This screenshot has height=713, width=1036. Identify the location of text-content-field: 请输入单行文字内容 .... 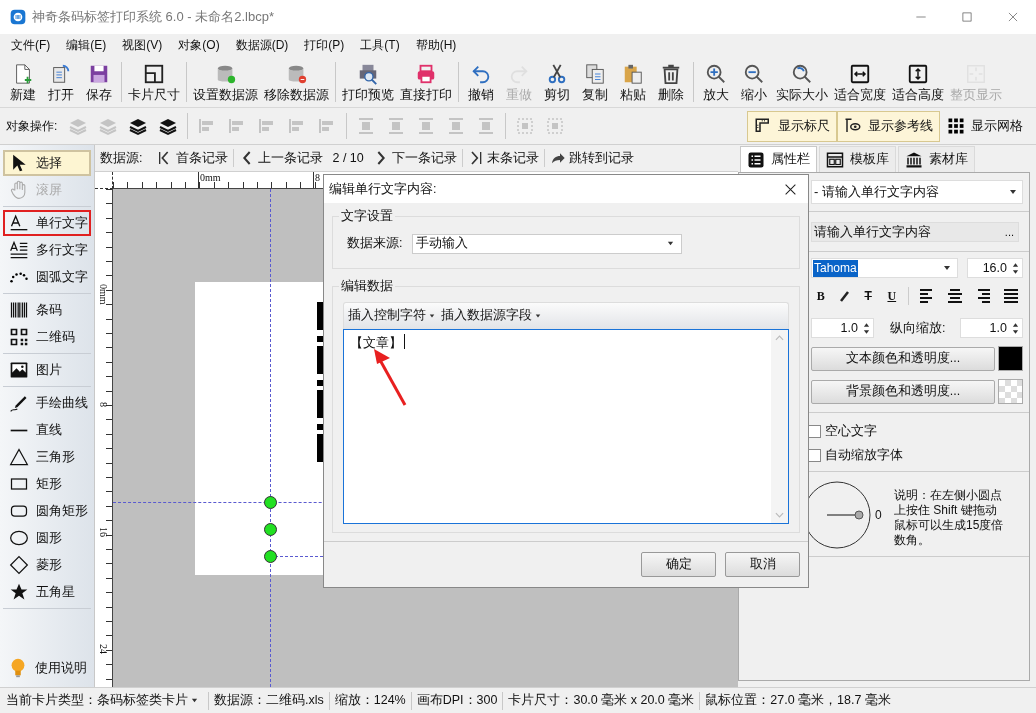
(915, 232).